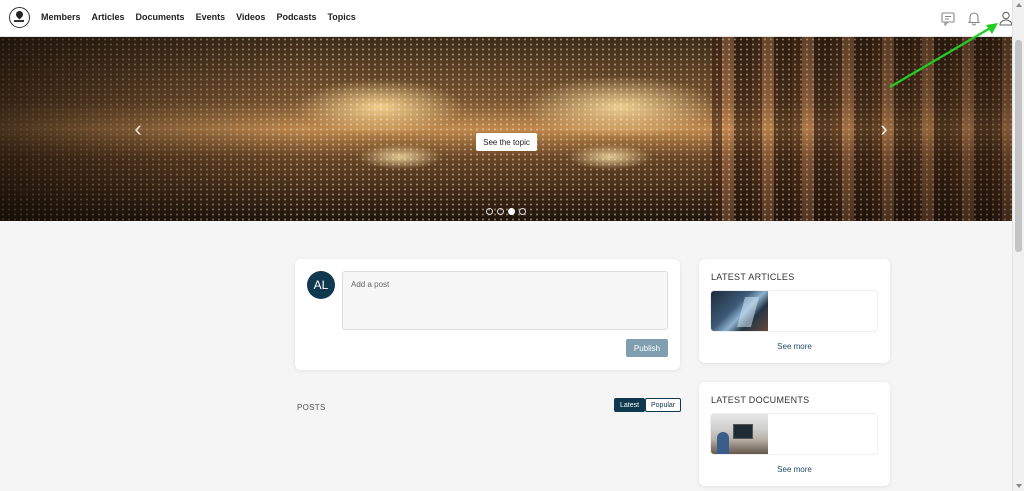 This screenshot has width=1024, height=491. Describe the element at coordinates (647, 348) in the screenshot. I see `publish-button: Publish` at that location.